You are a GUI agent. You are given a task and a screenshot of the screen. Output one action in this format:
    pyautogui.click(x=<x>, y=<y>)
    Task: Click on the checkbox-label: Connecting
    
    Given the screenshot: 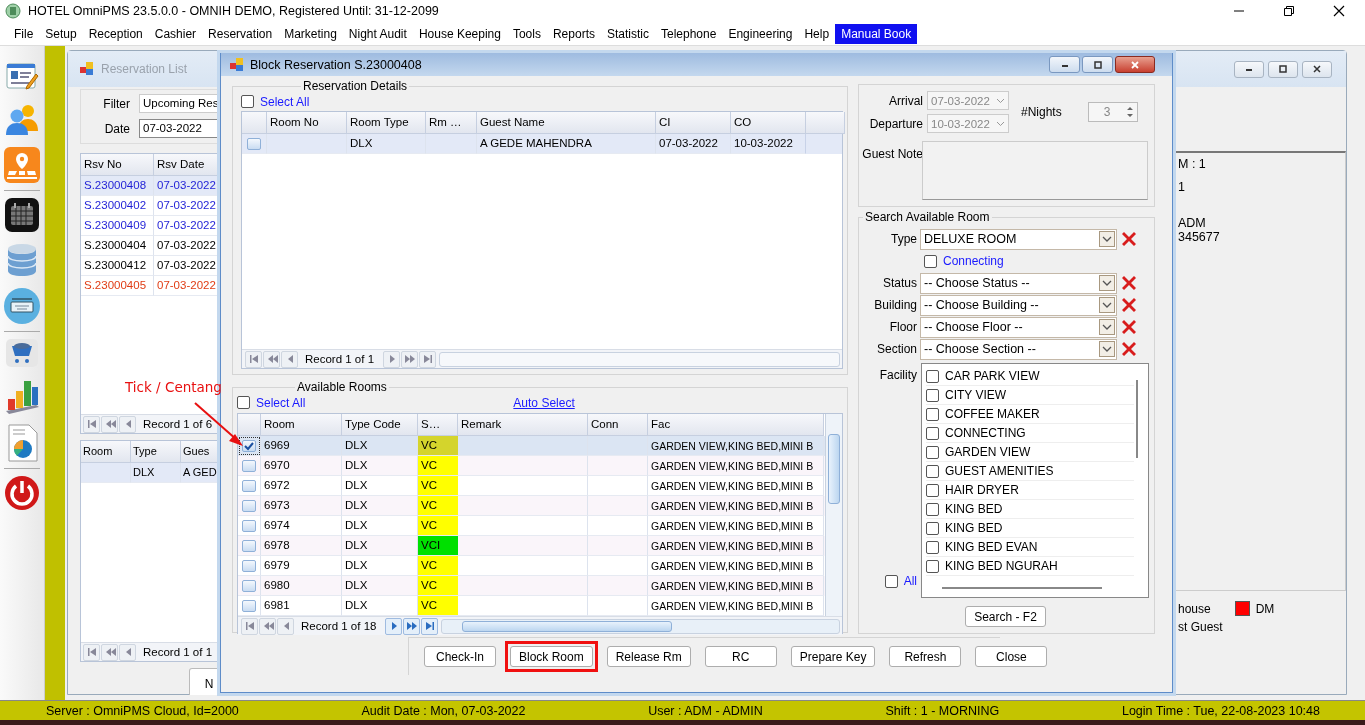 What is the action you would take?
    pyautogui.click(x=973, y=261)
    